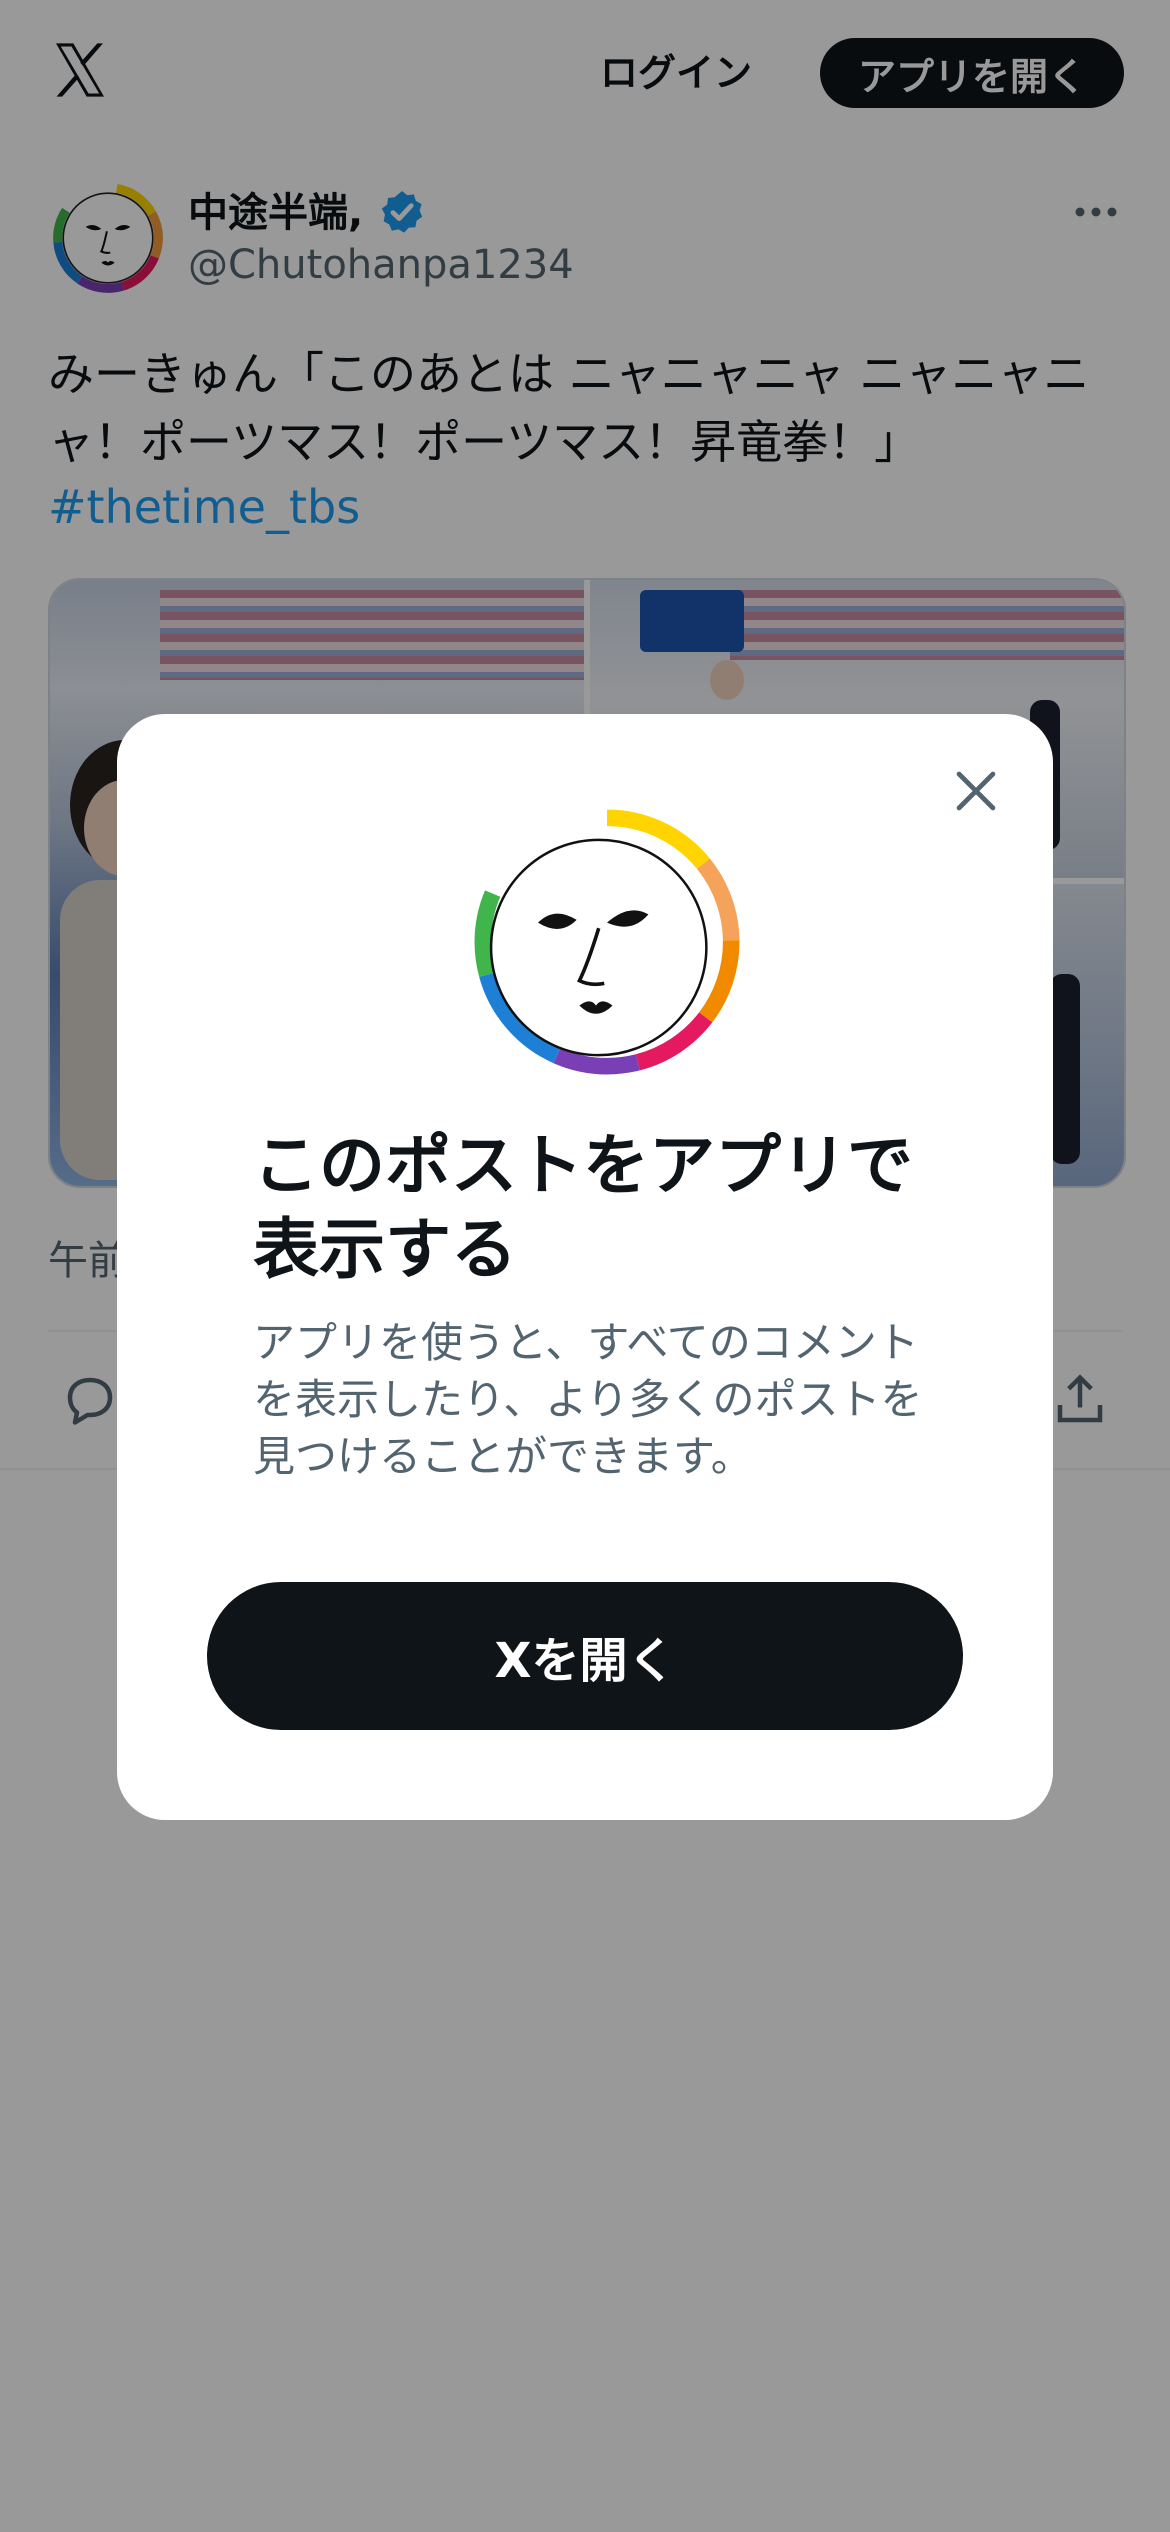  What do you see at coordinates (607, 942) in the screenshot?
I see `author-avatar-large` at bounding box center [607, 942].